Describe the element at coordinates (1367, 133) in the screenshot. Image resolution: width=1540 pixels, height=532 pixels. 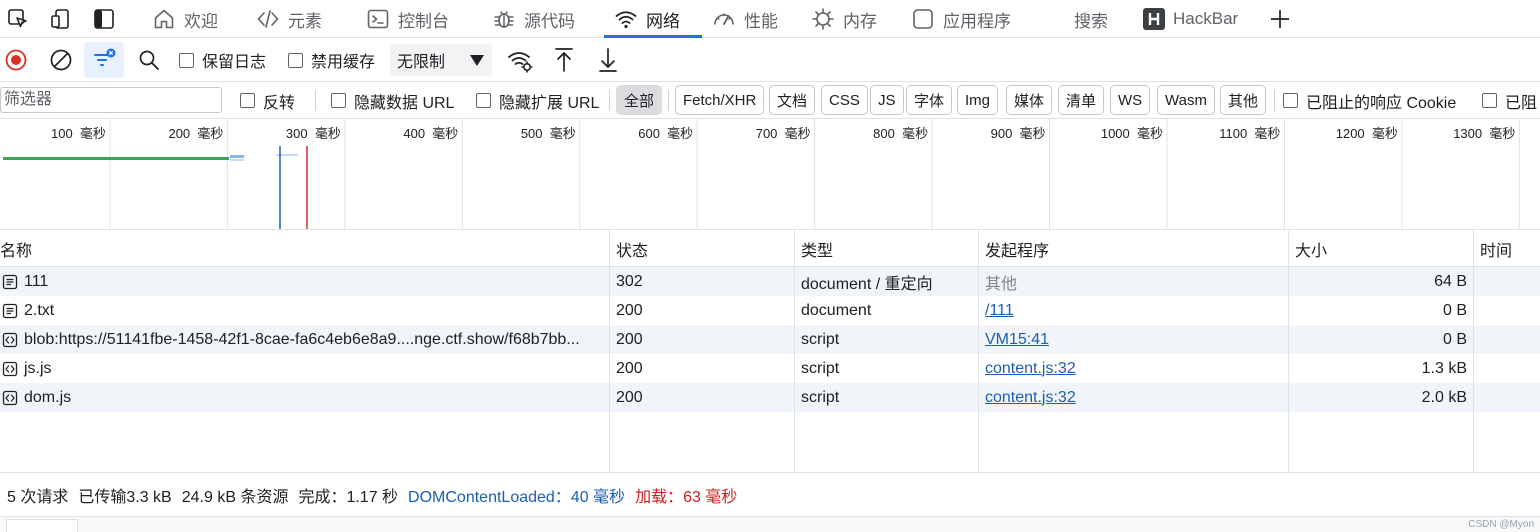
I see `timeline-tick-label: 1200 毫秒` at that location.